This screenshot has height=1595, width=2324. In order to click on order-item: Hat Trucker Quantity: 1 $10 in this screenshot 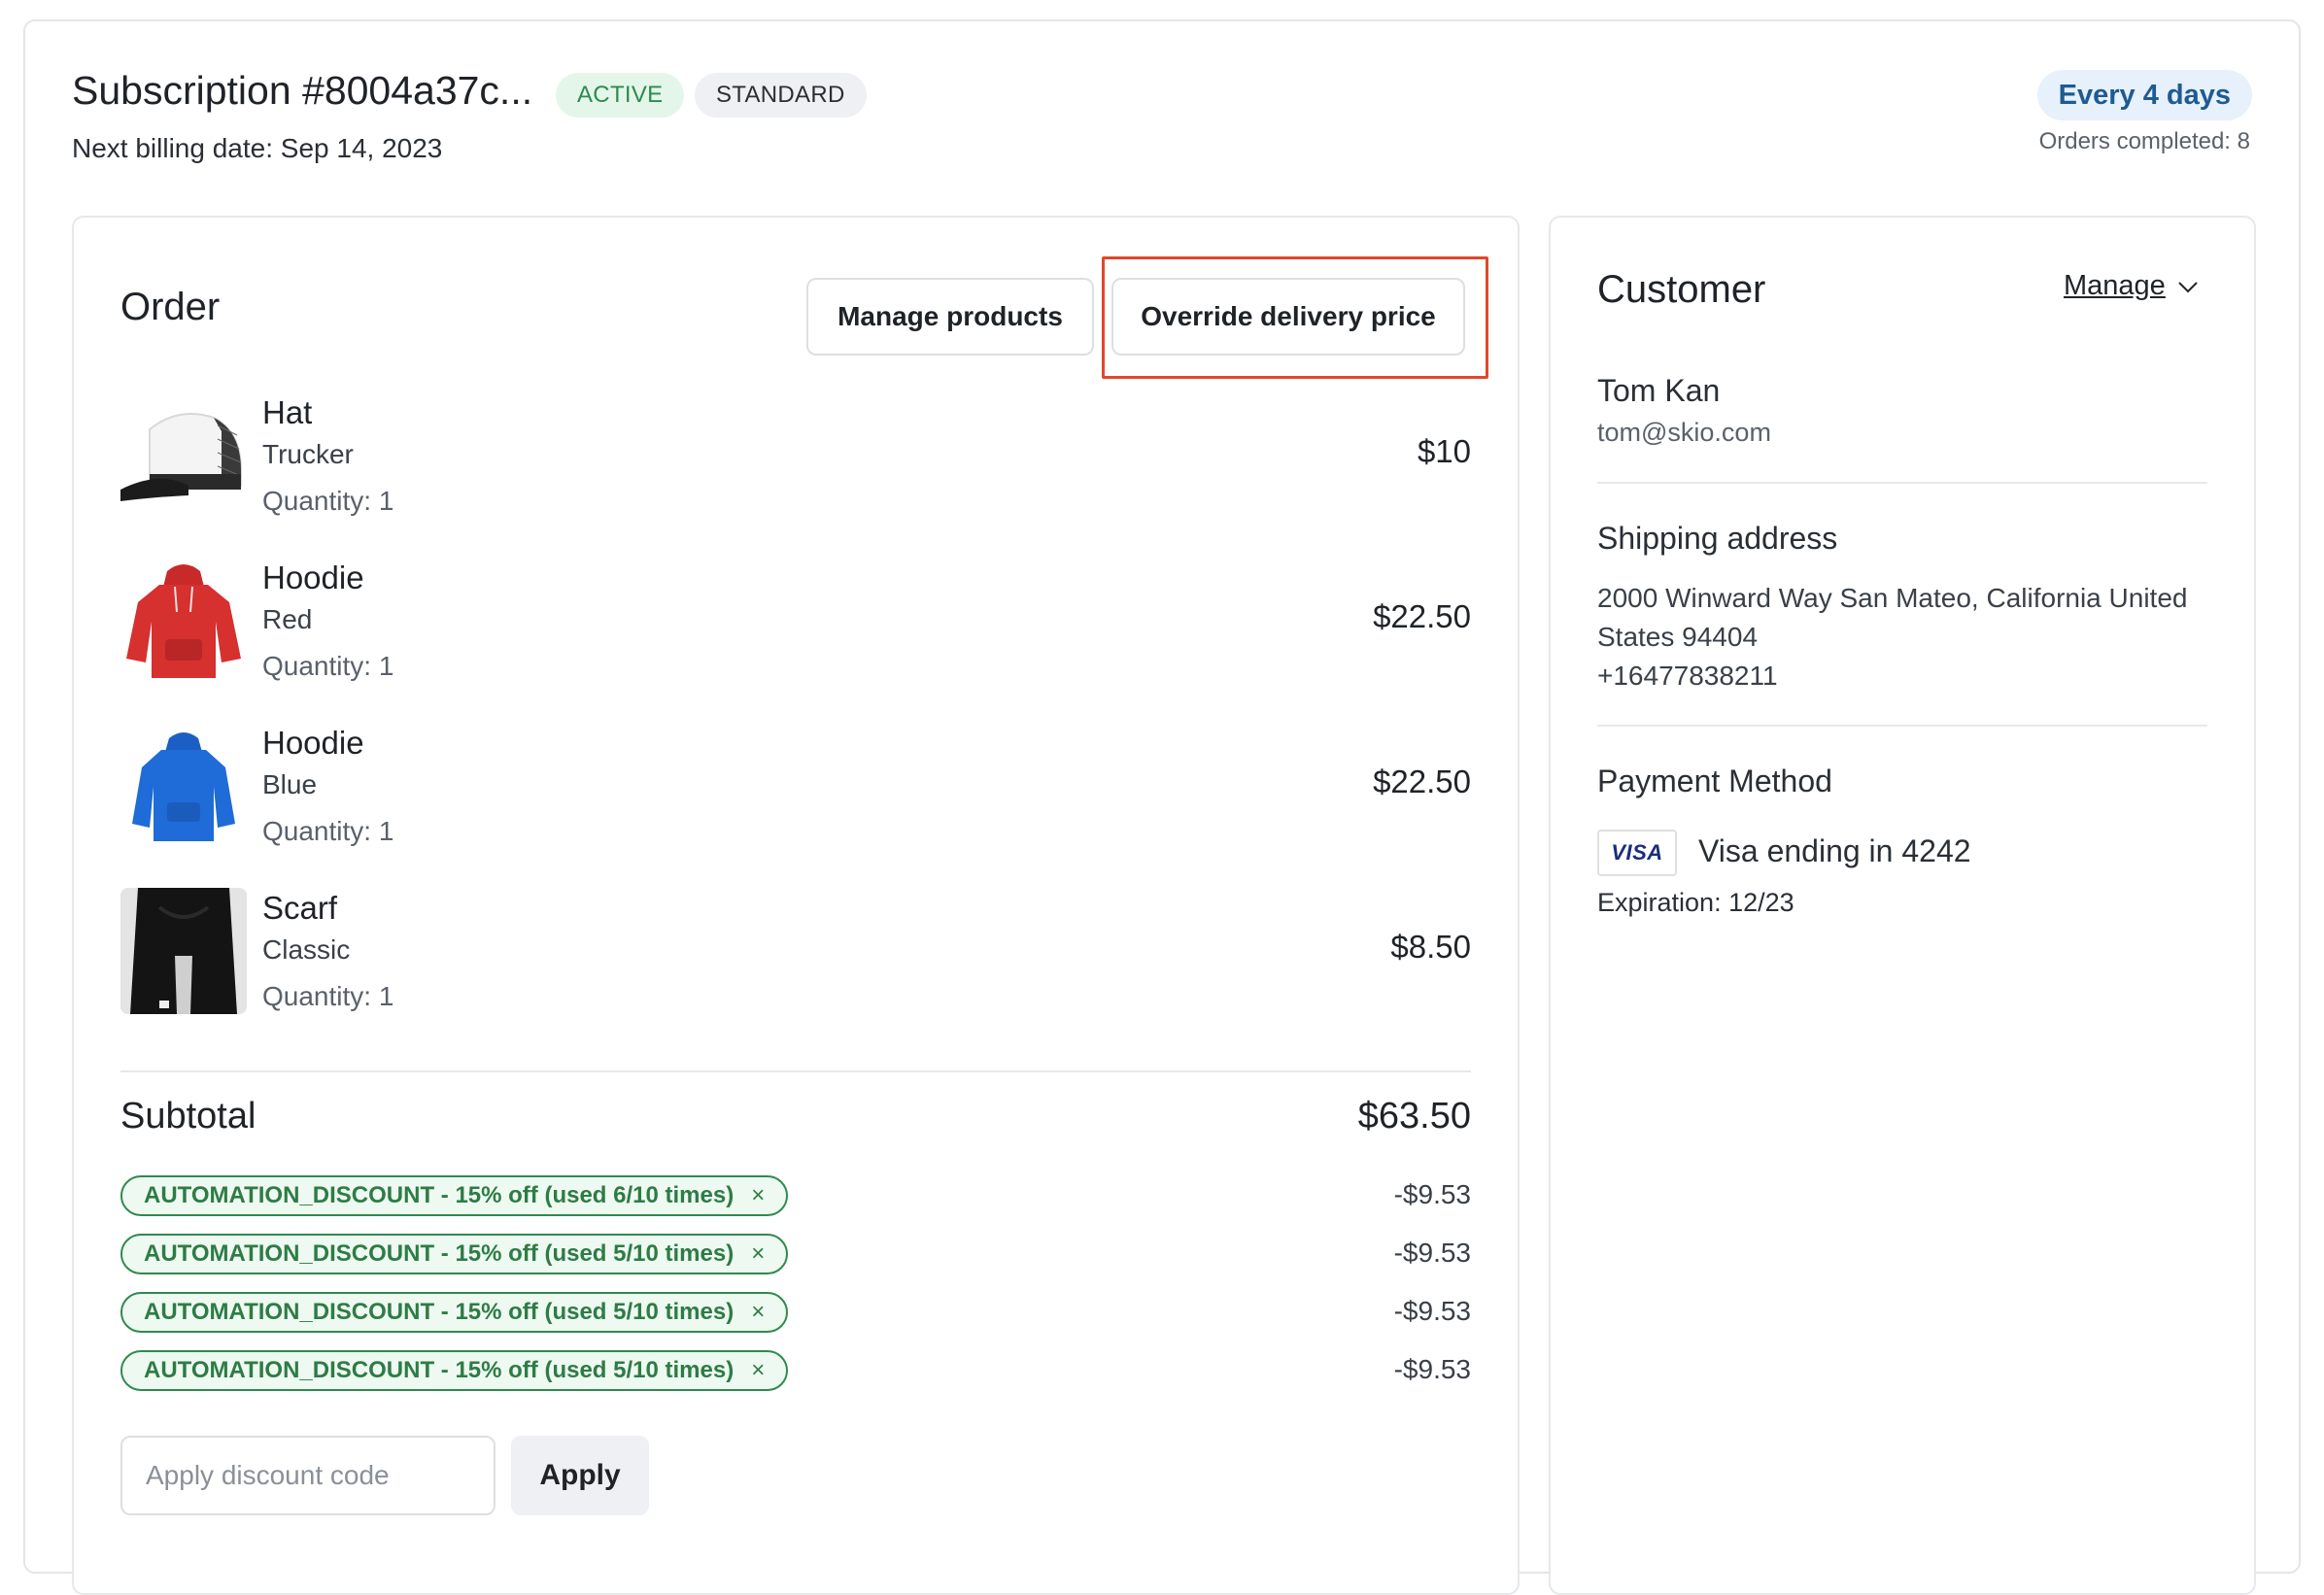, I will do `click(796, 470)`.